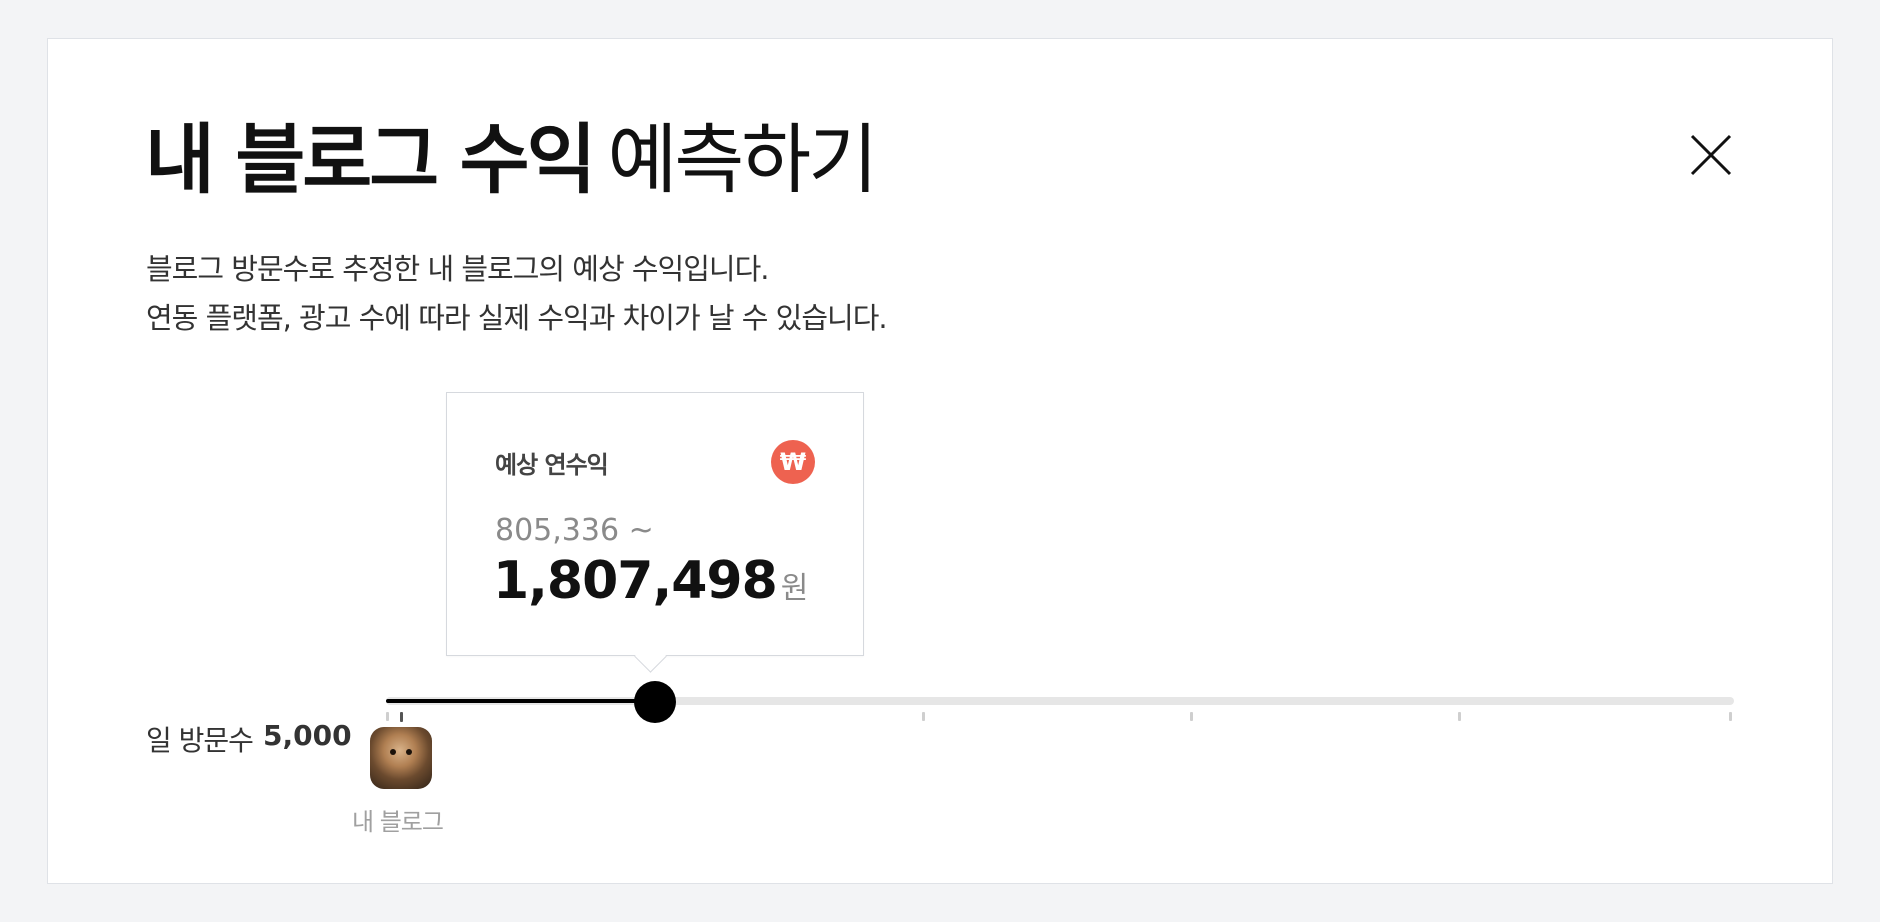 Image resolution: width=1880 pixels, height=922 pixels. I want to click on daily-visits-value: 5,000, so click(307, 735).